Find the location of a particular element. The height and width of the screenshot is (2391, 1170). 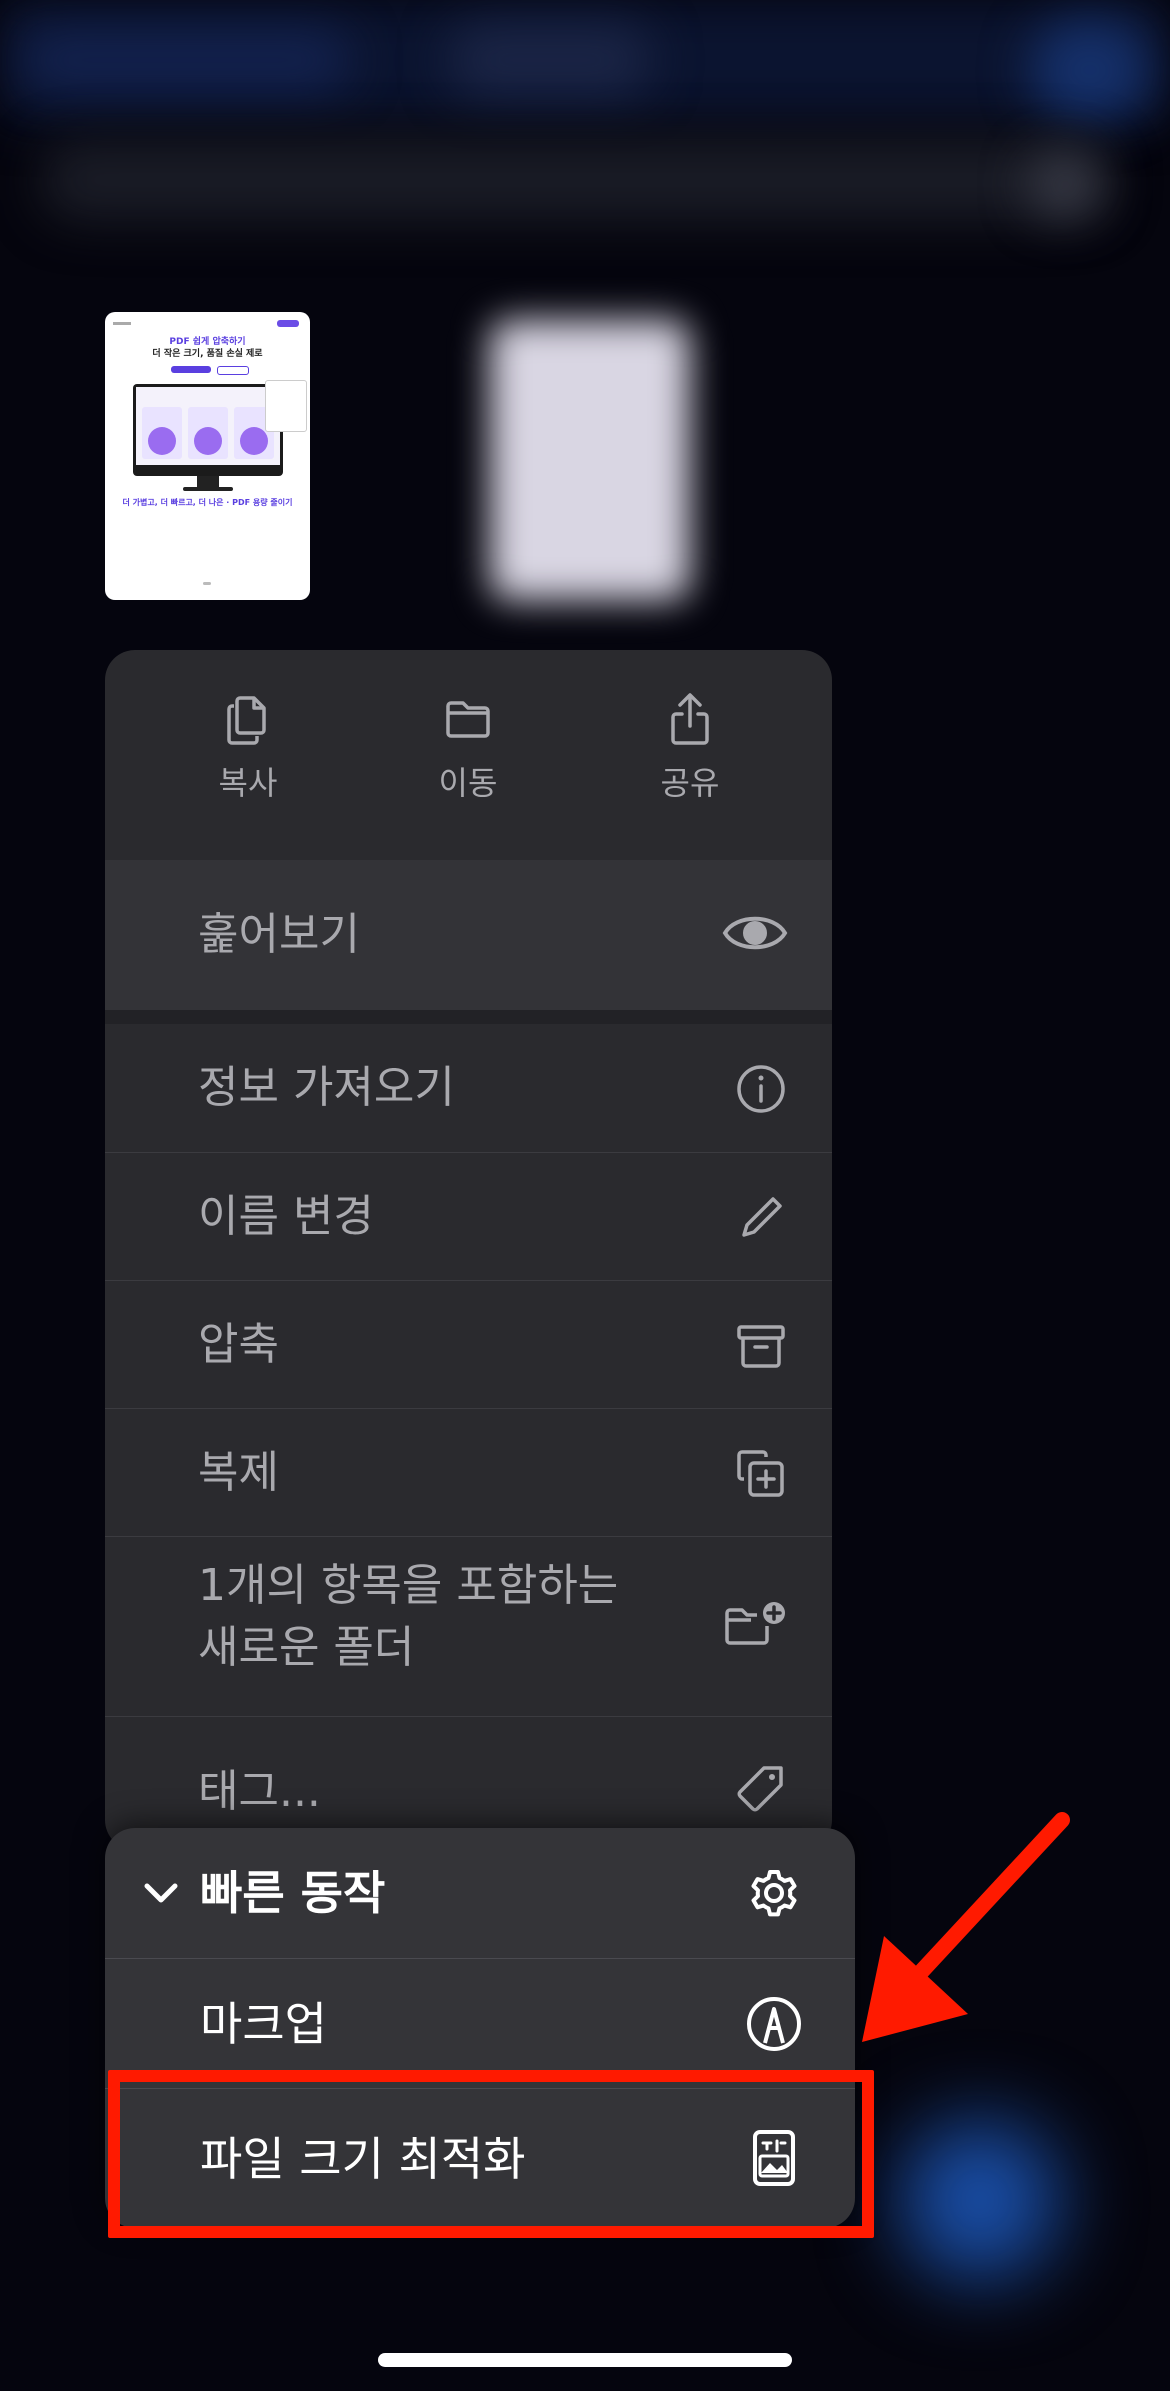

new-folder-label-line2: 새로운 폴더 is located at coordinates (306, 1647).